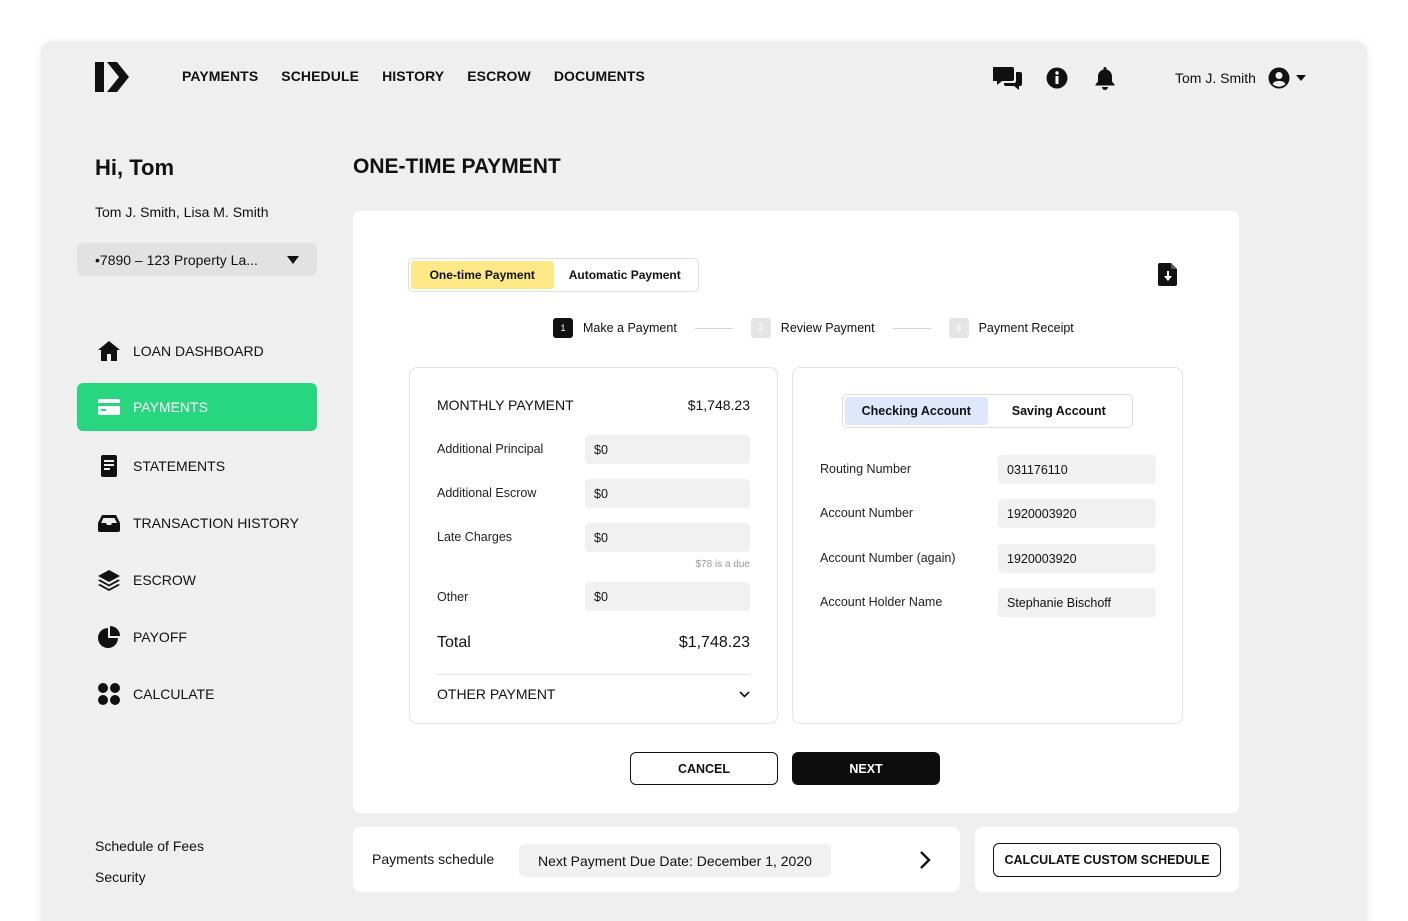 Image resolution: width=1408 pixels, height=921 pixels. What do you see at coordinates (482, 275) in the screenshot?
I see `one-time-payment-tab: One-time Payment` at bounding box center [482, 275].